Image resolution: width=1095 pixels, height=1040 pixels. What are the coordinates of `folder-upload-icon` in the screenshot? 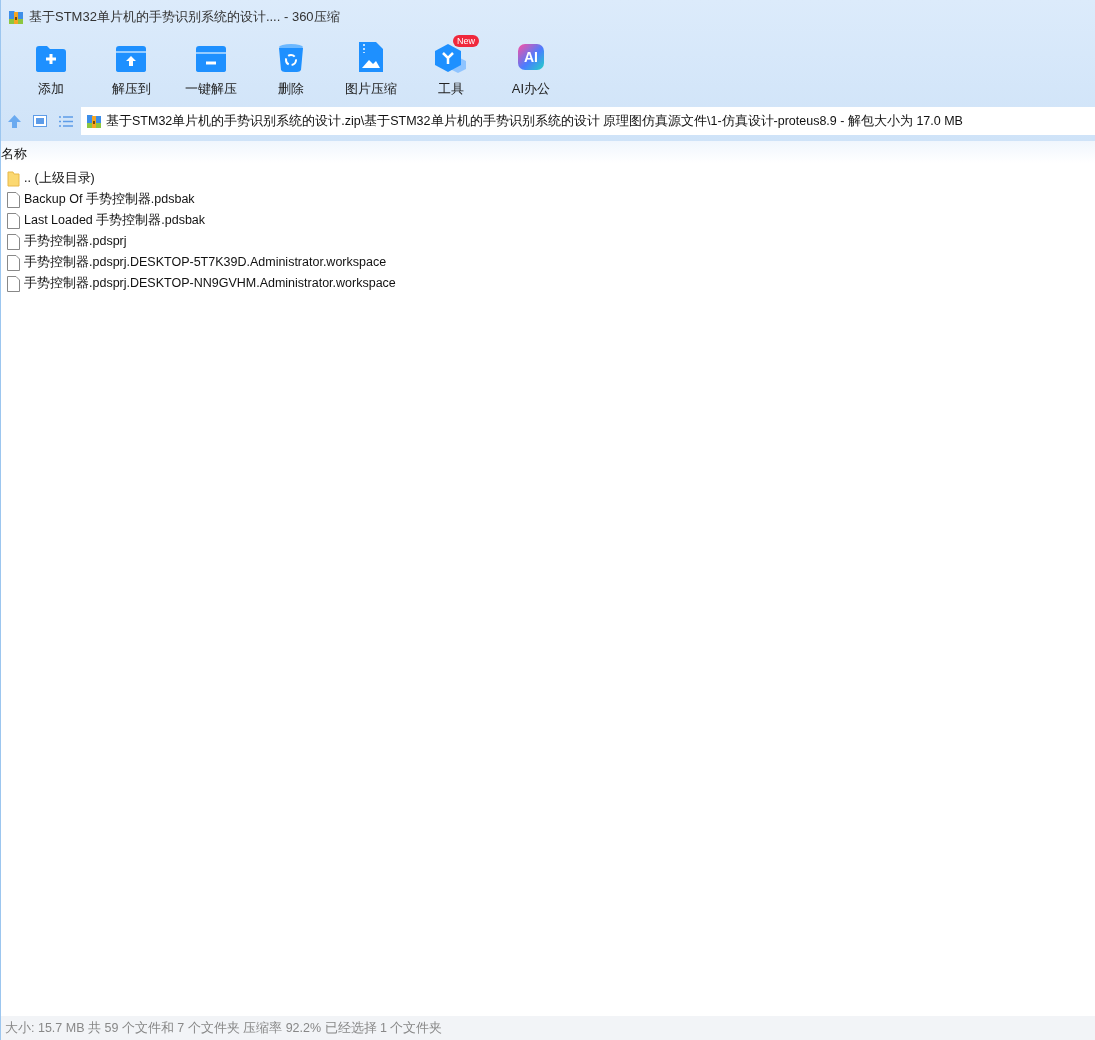 It's located at (131, 58).